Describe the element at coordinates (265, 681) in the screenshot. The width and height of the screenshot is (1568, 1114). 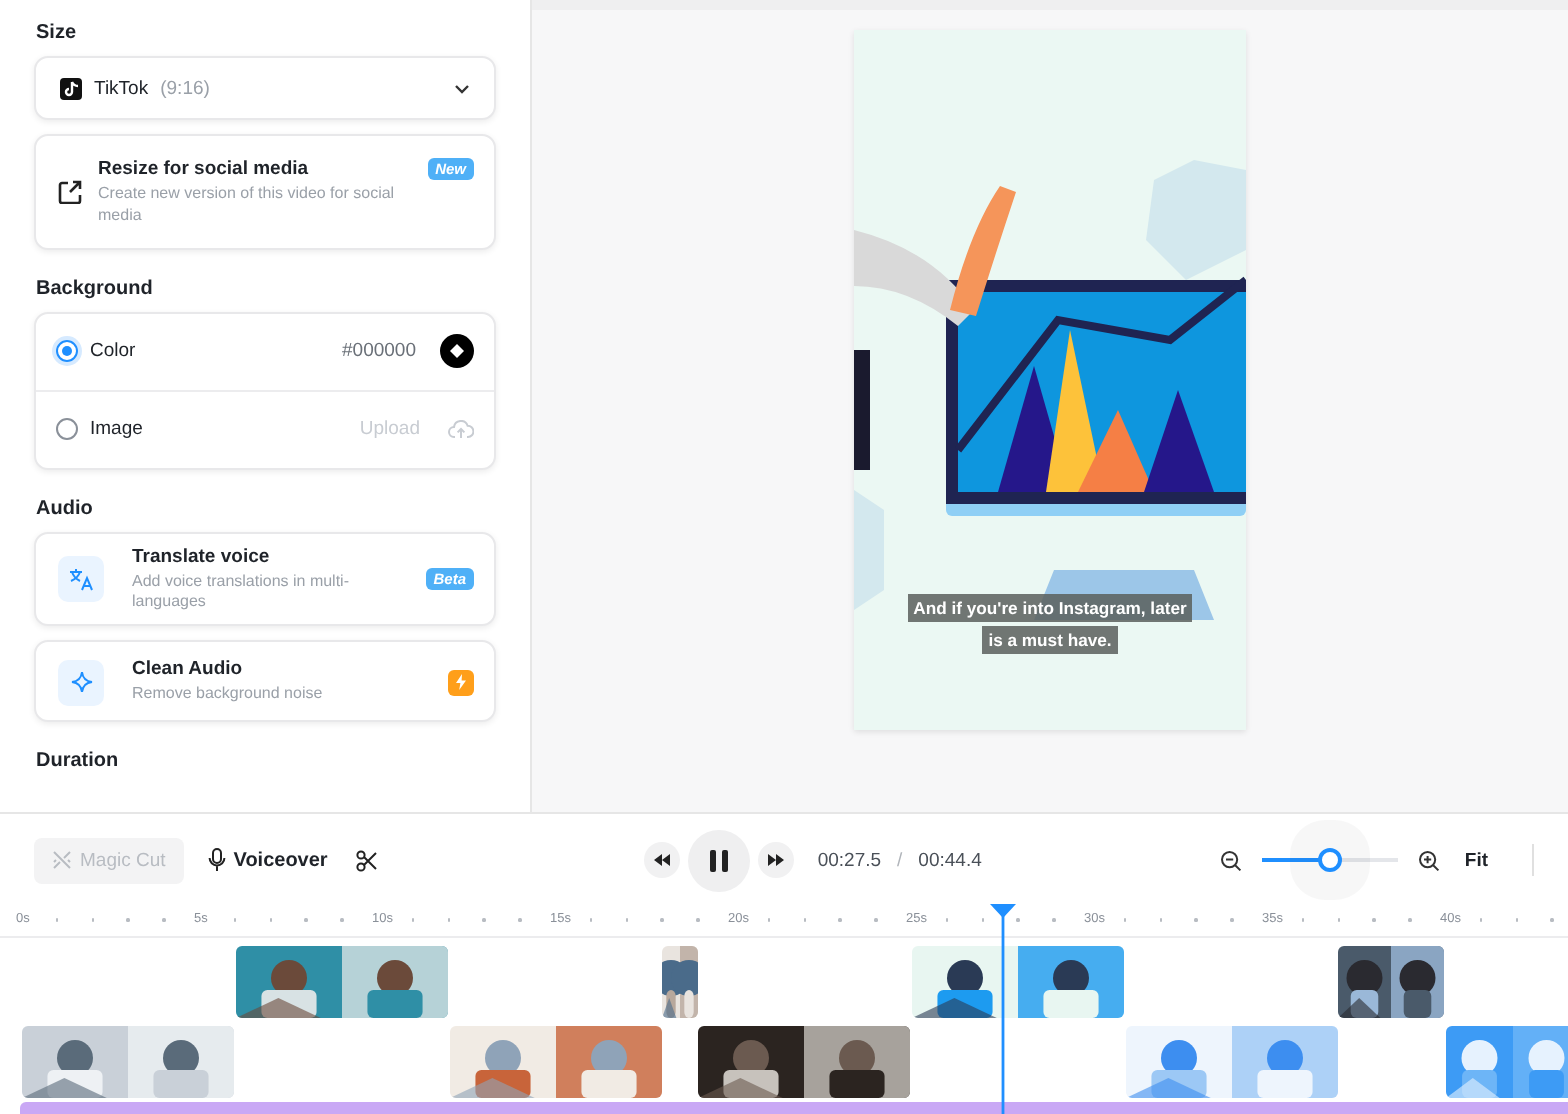
I see `audio-tool-card: Clean Audio Remove background noise` at that location.